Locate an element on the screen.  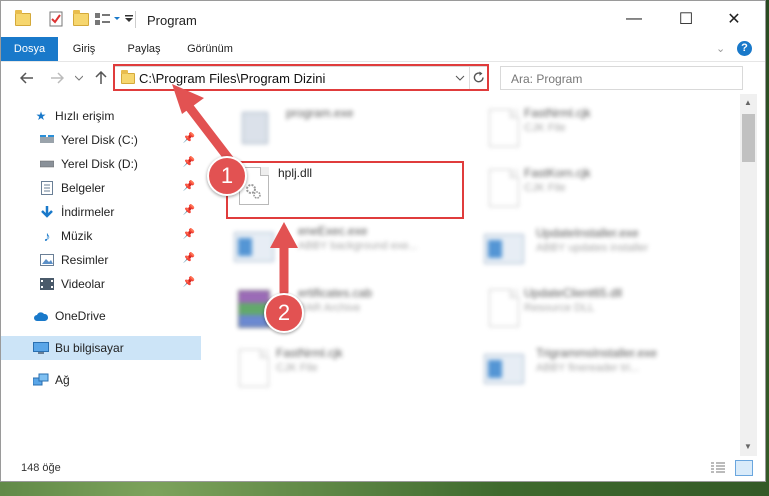
annotation-arrows is located at coordinates (235, 190).